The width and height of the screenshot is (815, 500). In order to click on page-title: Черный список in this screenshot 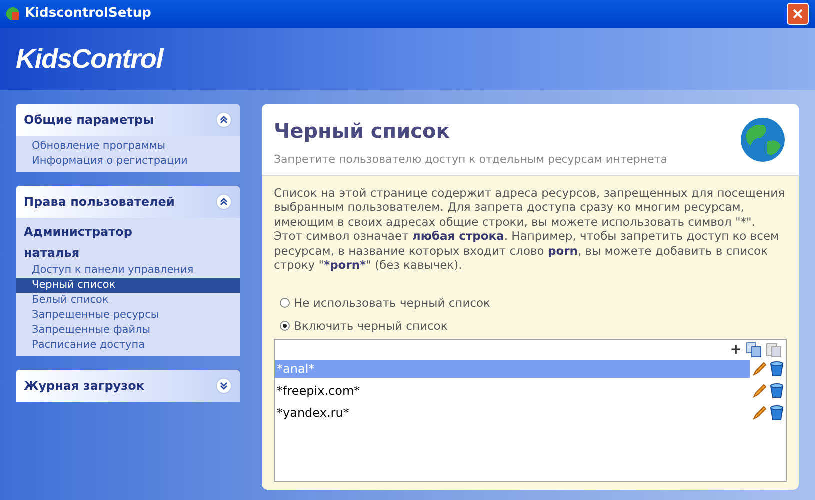, I will do `click(362, 131)`.